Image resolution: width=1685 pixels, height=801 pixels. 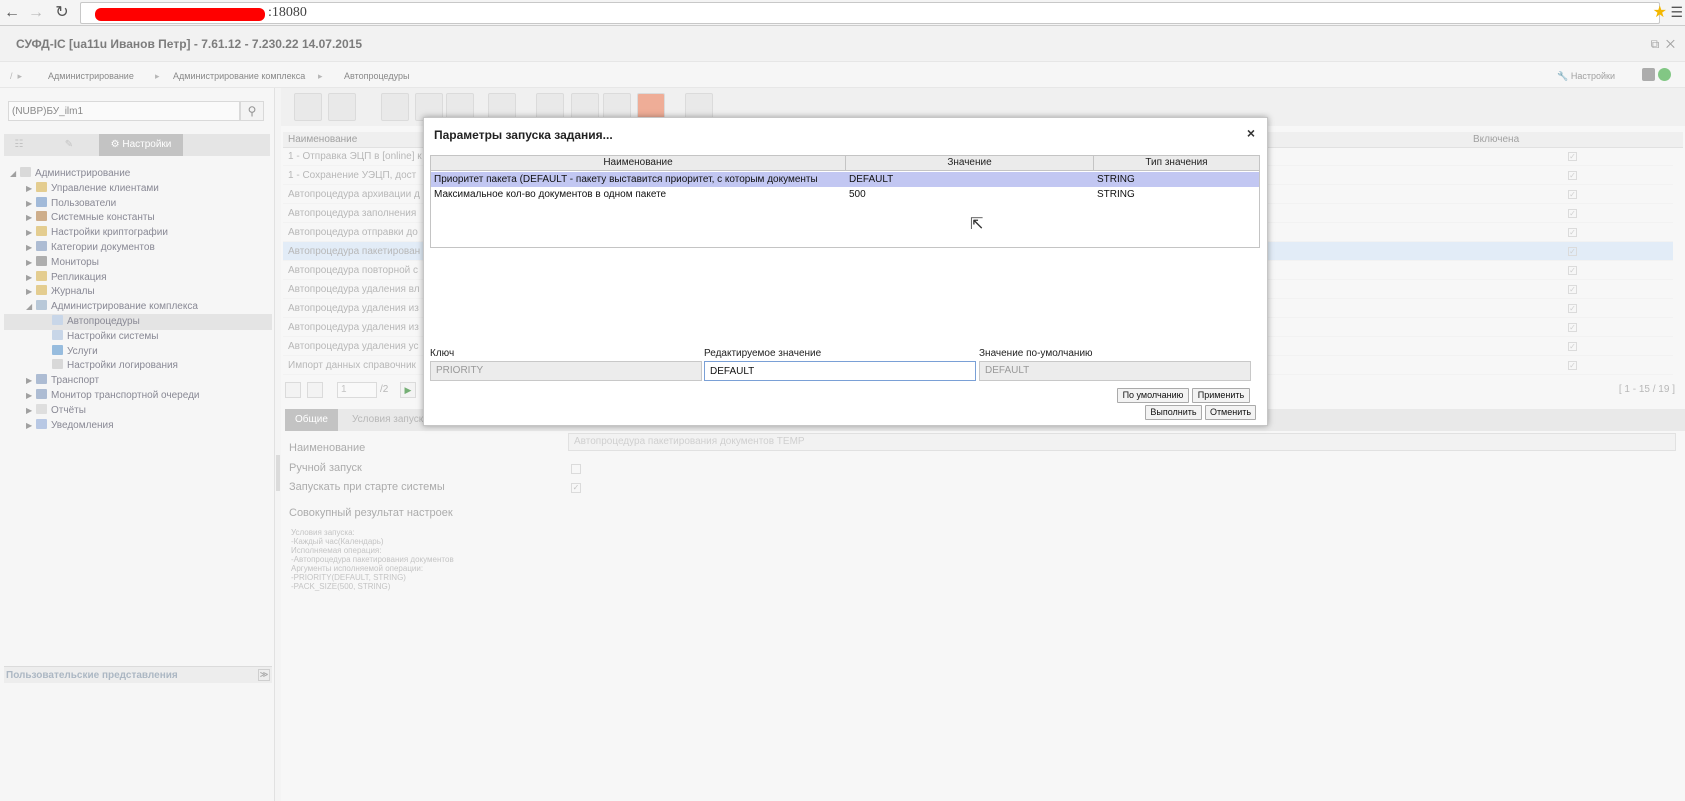 What do you see at coordinates (566, 371) in the screenshot?
I see `key-field: PRIORITY` at bounding box center [566, 371].